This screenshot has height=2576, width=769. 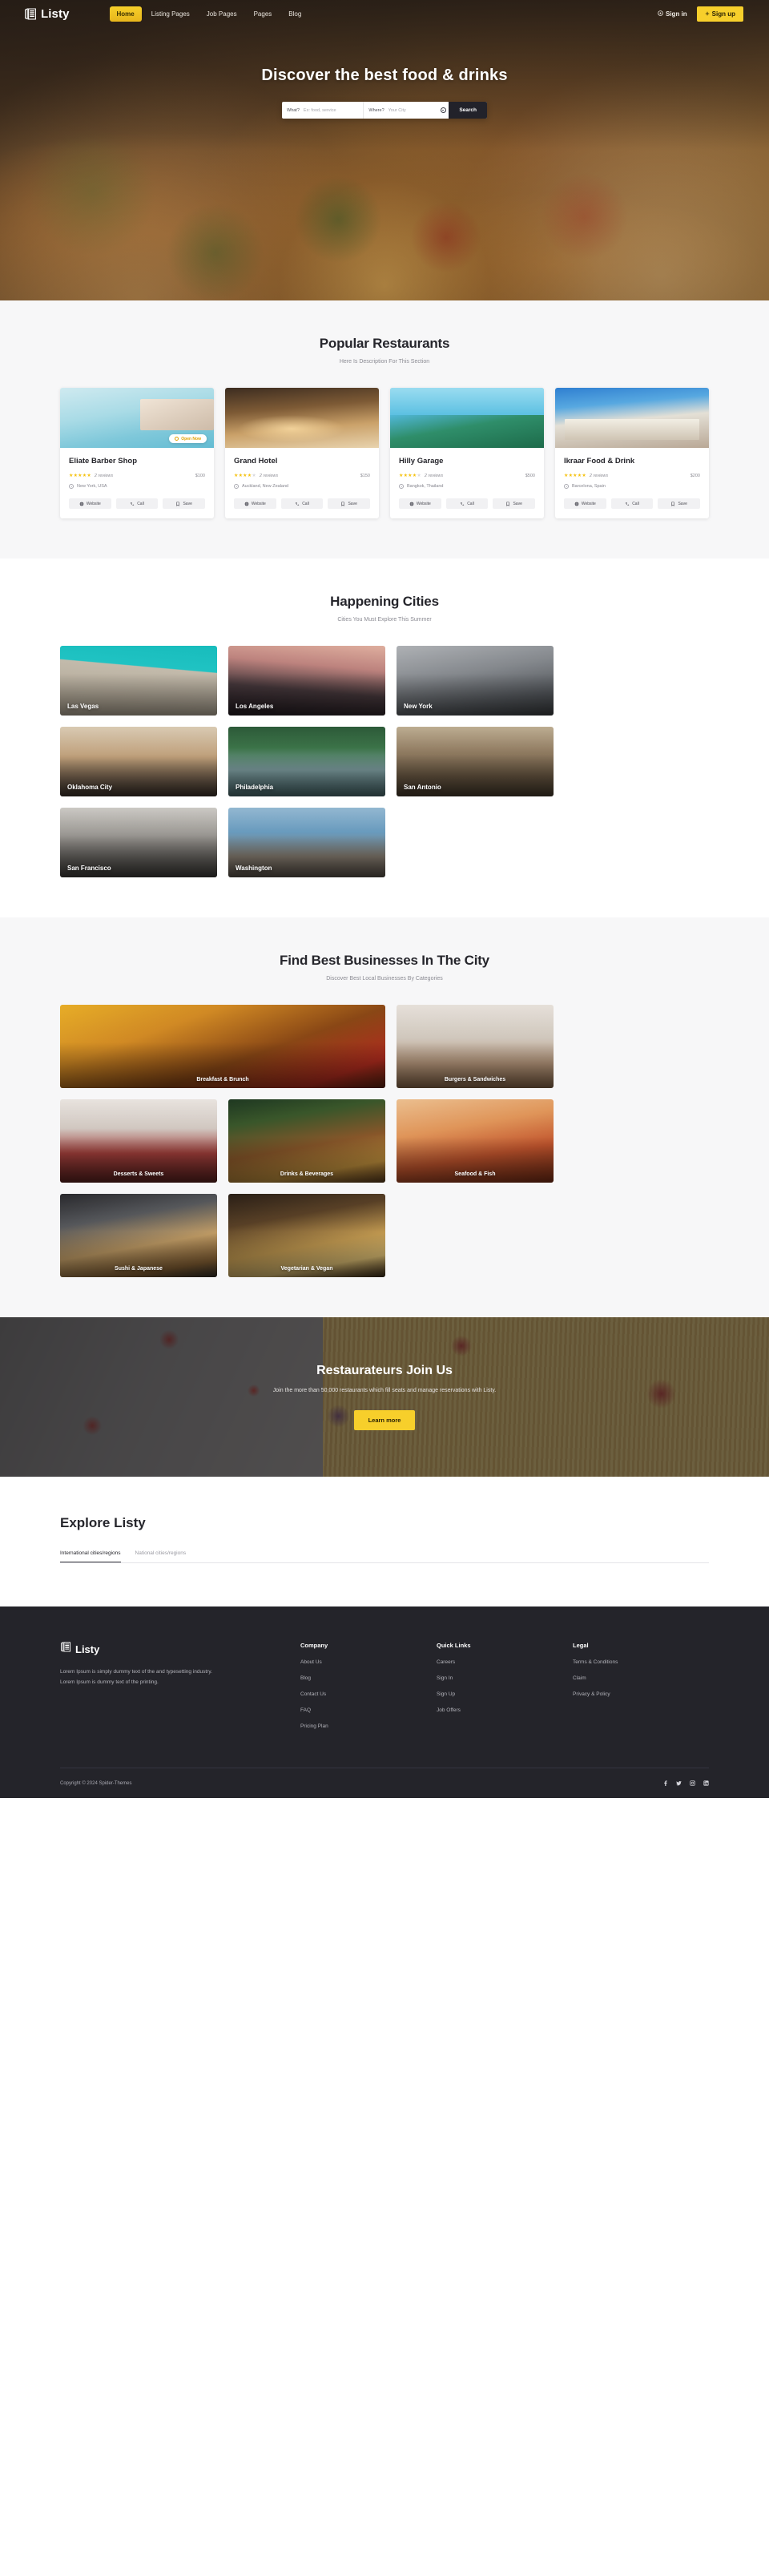 What do you see at coordinates (443, 110) in the screenshot?
I see `locate-icon` at bounding box center [443, 110].